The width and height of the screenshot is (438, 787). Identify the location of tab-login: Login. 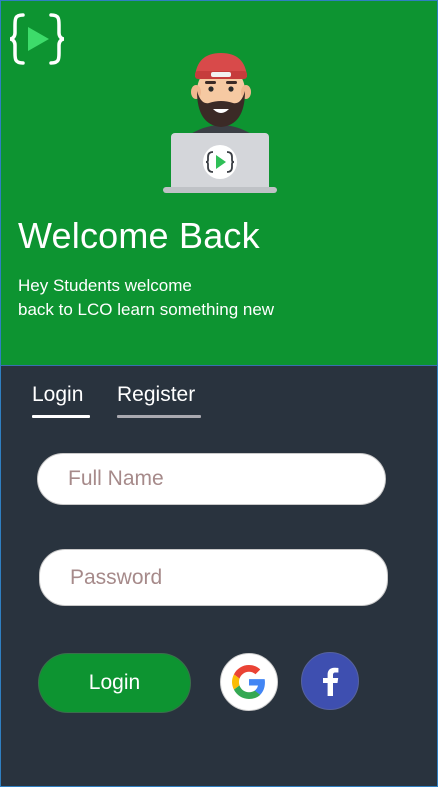
(61, 400).